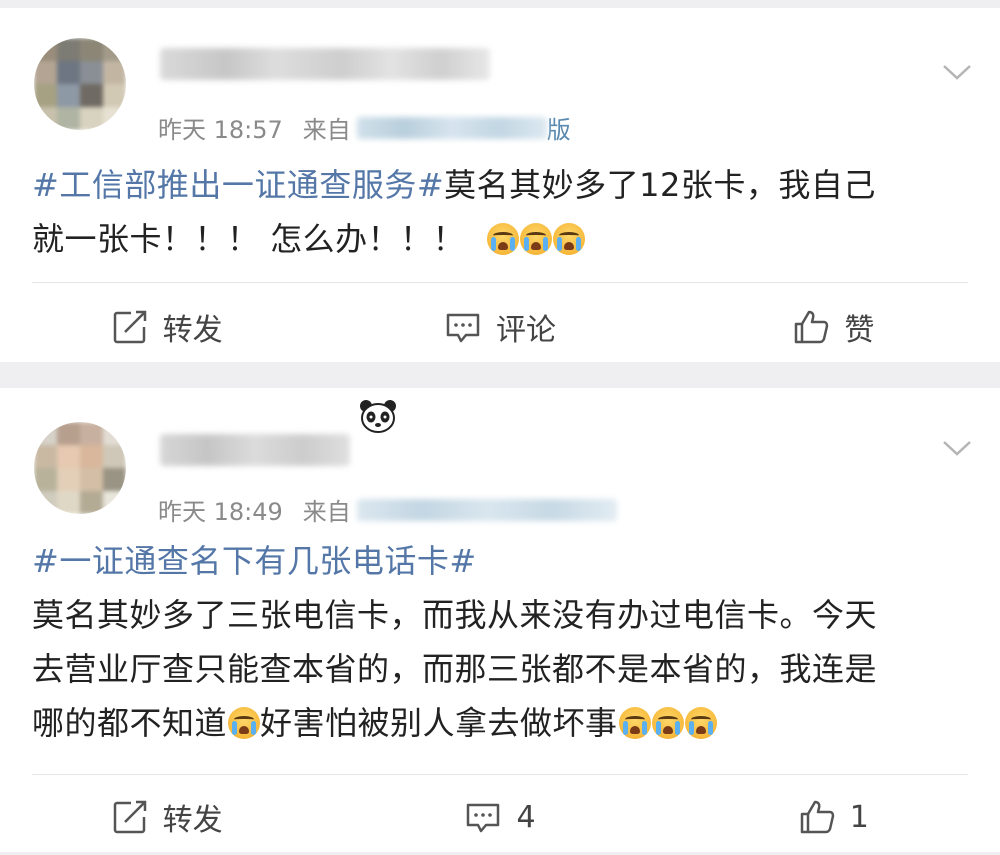 The width and height of the screenshot is (1000, 855). What do you see at coordinates (378, 416) in the screenshot?
I see `panda-emoji` at bounding box center [378, 416].